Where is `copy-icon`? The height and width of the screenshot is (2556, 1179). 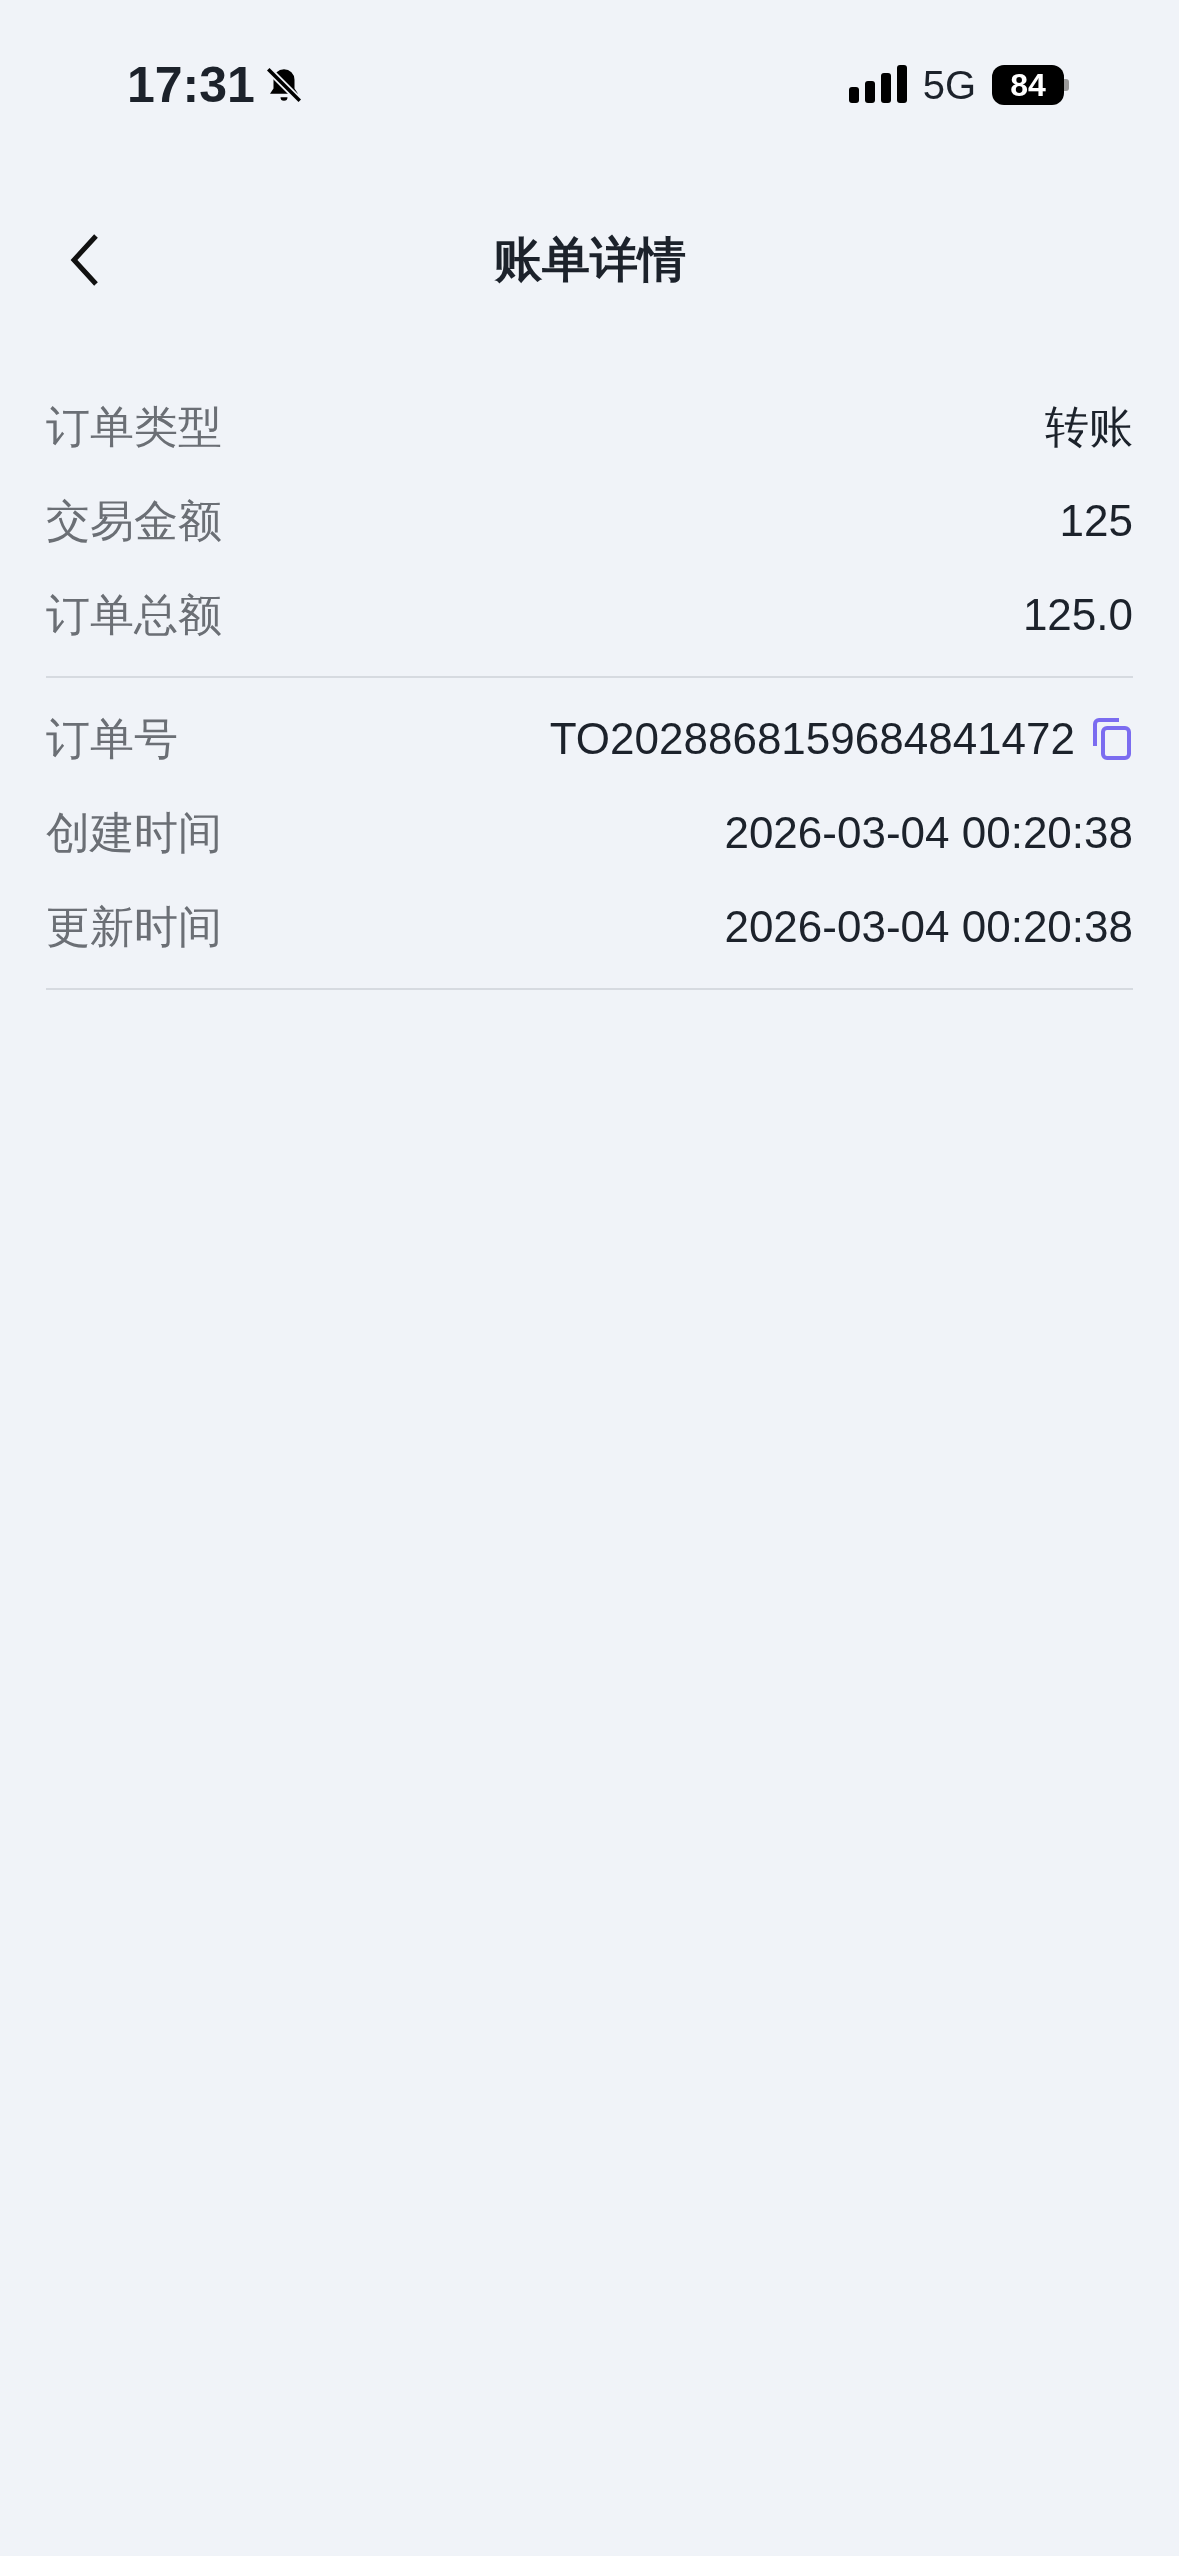 copy-icon is located at coordinates (1112, 739).